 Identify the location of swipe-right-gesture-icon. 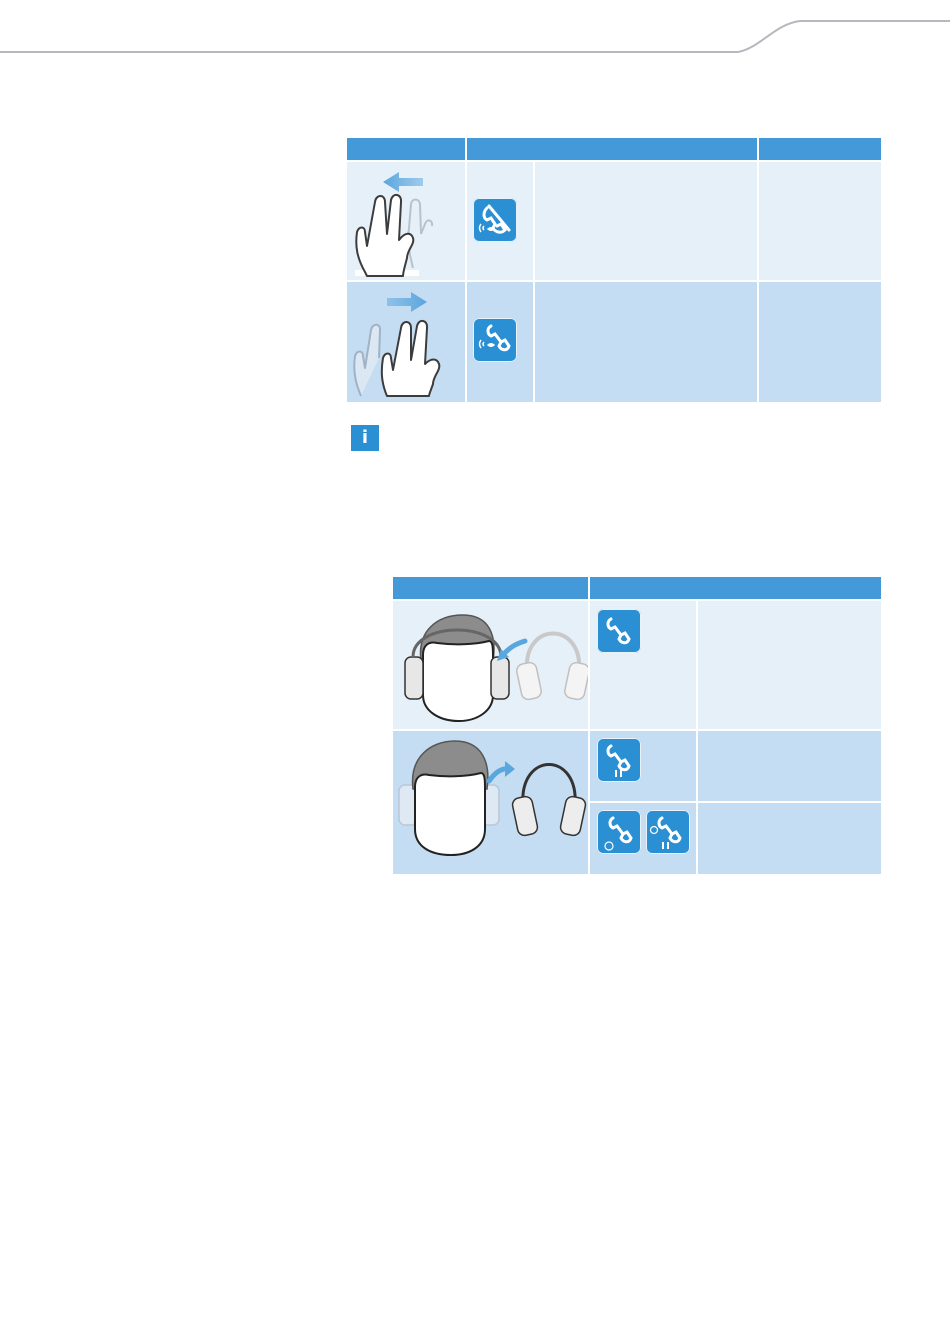
(397, 344).